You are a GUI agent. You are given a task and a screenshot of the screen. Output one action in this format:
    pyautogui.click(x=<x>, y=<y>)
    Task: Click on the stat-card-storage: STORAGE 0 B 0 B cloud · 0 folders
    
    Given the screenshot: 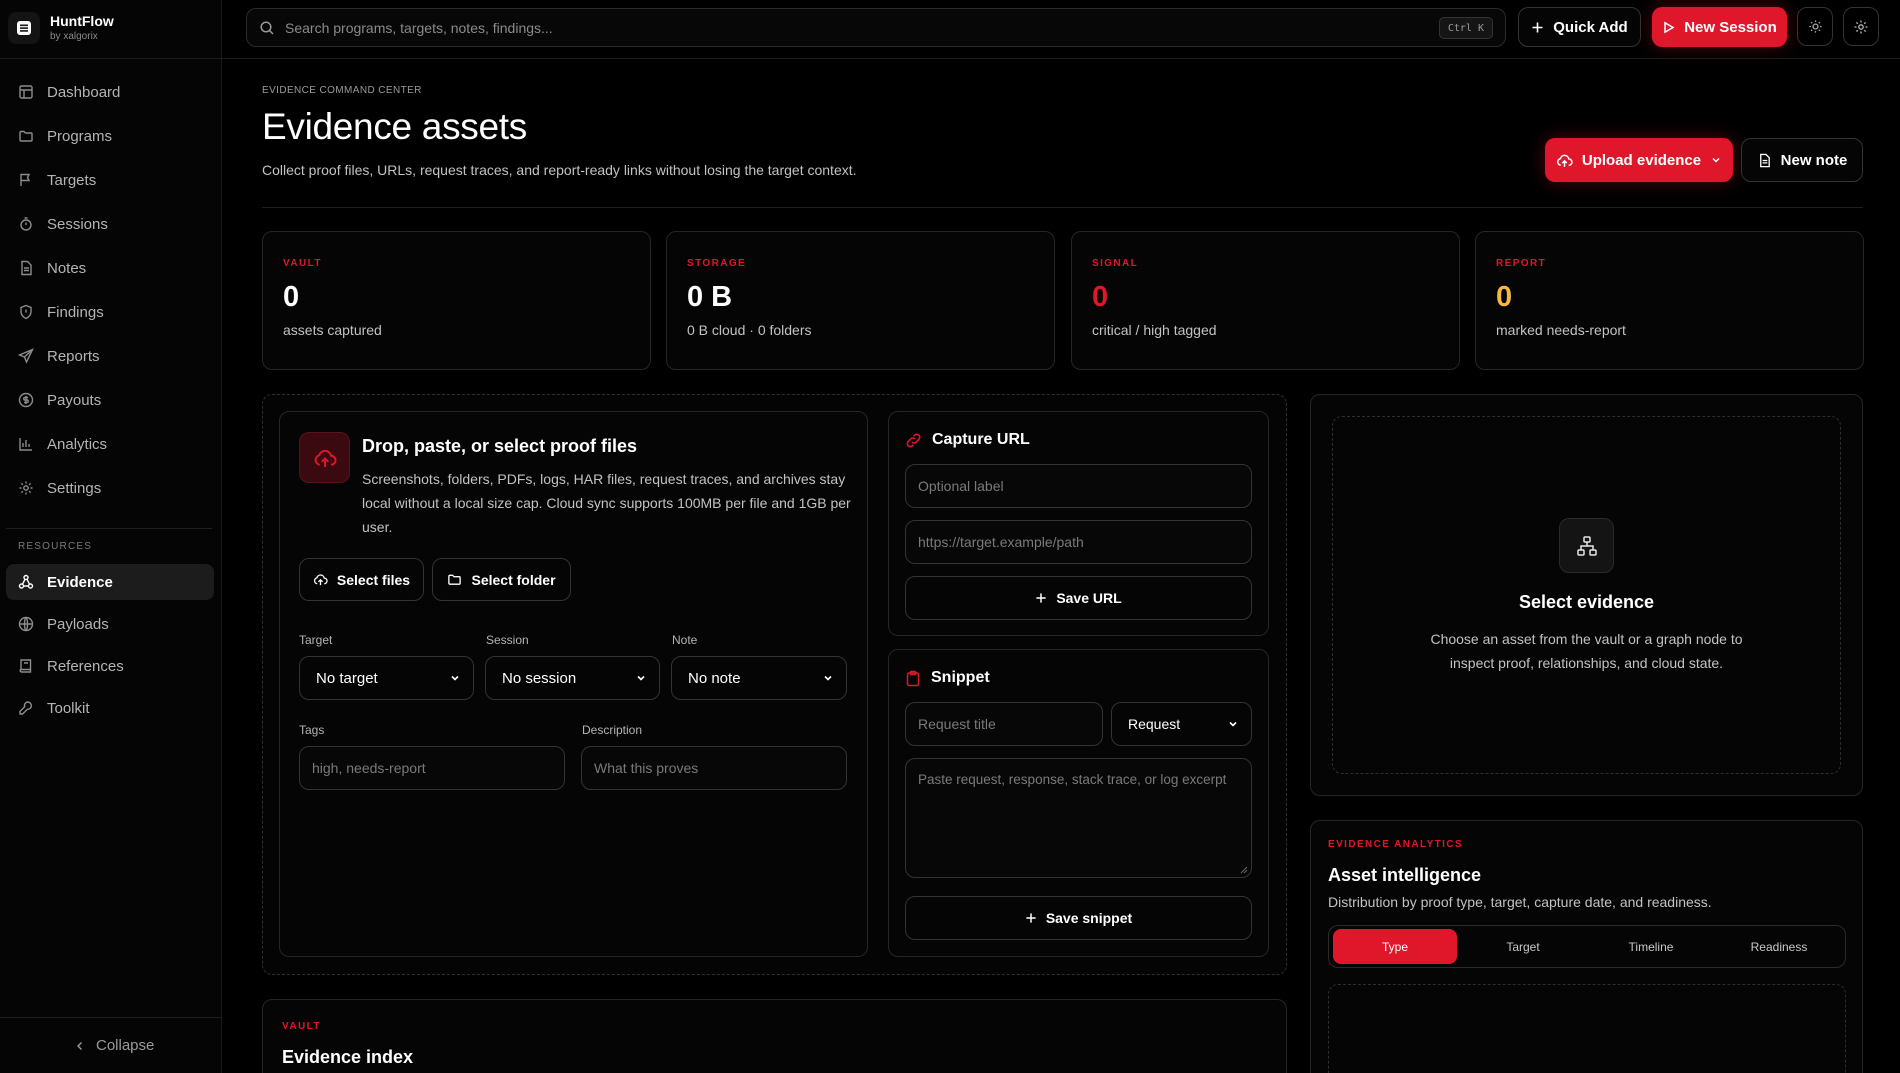 What is the action you would take?
    pyautogui.click(x=860, y=300)
    